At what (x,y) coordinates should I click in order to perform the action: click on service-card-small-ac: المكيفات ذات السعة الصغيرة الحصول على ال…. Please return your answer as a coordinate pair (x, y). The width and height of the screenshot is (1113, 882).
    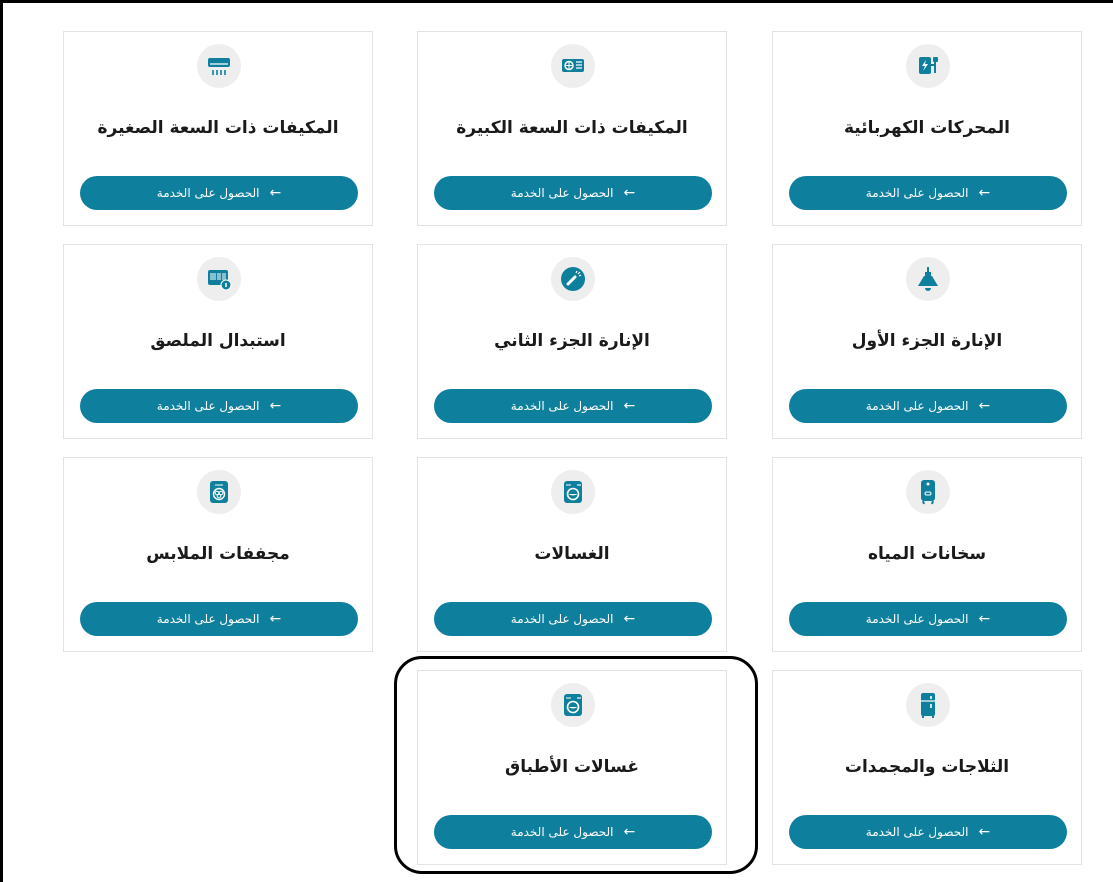
    Looking at the image, I should click on (218, 128).